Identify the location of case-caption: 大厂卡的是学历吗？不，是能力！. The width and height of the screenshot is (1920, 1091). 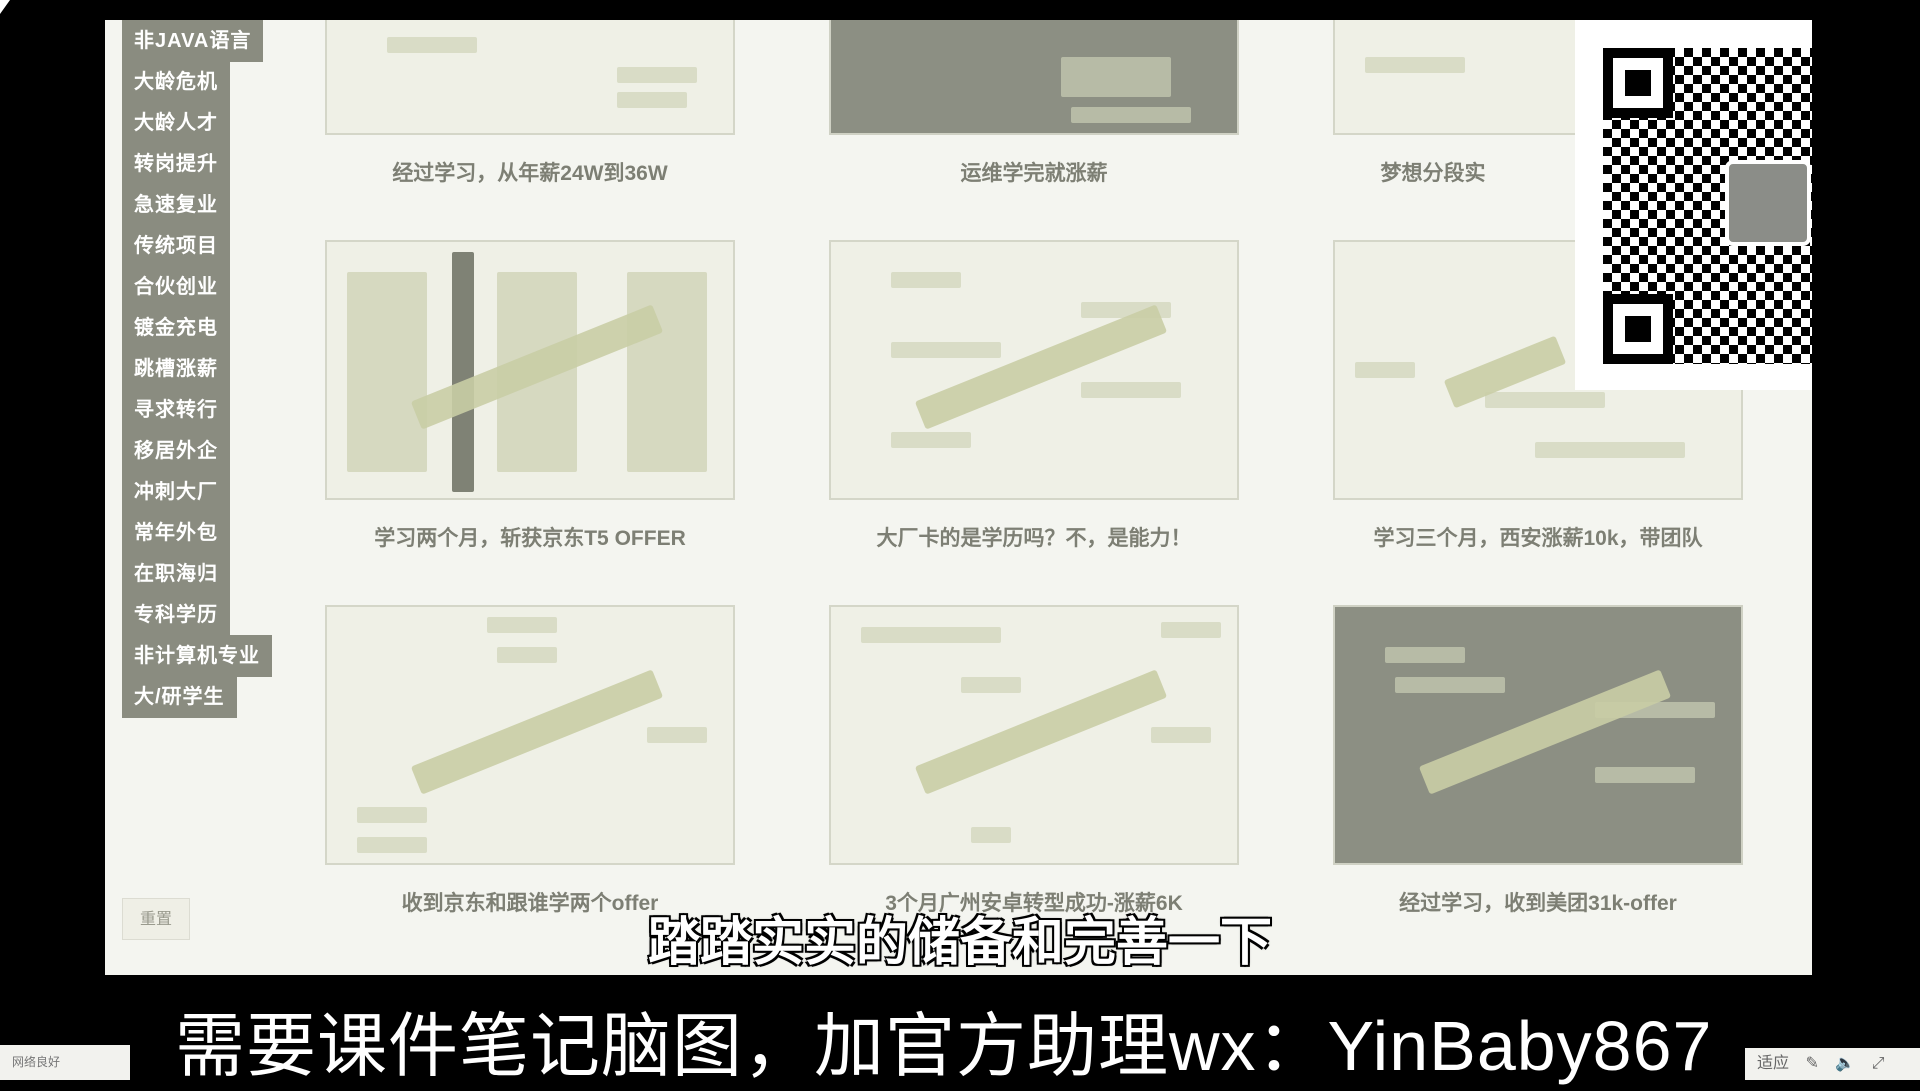
(1034, 538).